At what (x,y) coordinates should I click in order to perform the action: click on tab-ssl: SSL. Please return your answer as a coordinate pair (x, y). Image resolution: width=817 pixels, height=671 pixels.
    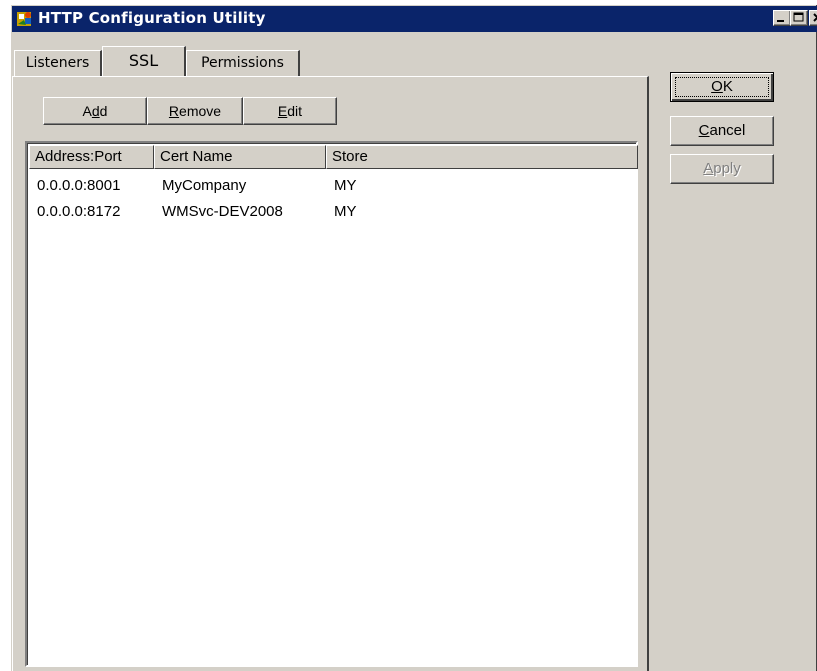
    Looking at the image, I should click on (144, 61).